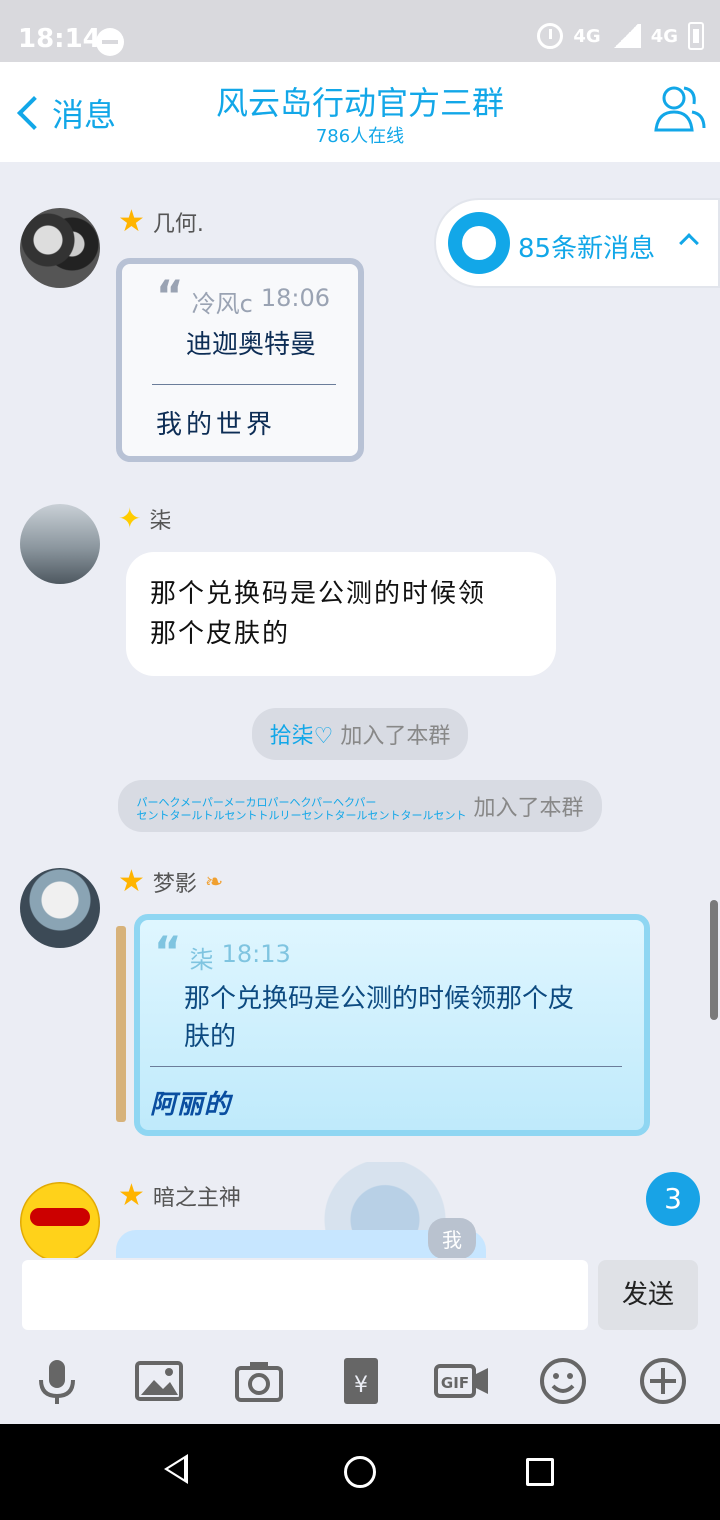 The height and width of the screenshot is (1520, 720). Describe the element at coordinates (323, 736) in the screenshot. I see `heart-icon: ♡` at that location.